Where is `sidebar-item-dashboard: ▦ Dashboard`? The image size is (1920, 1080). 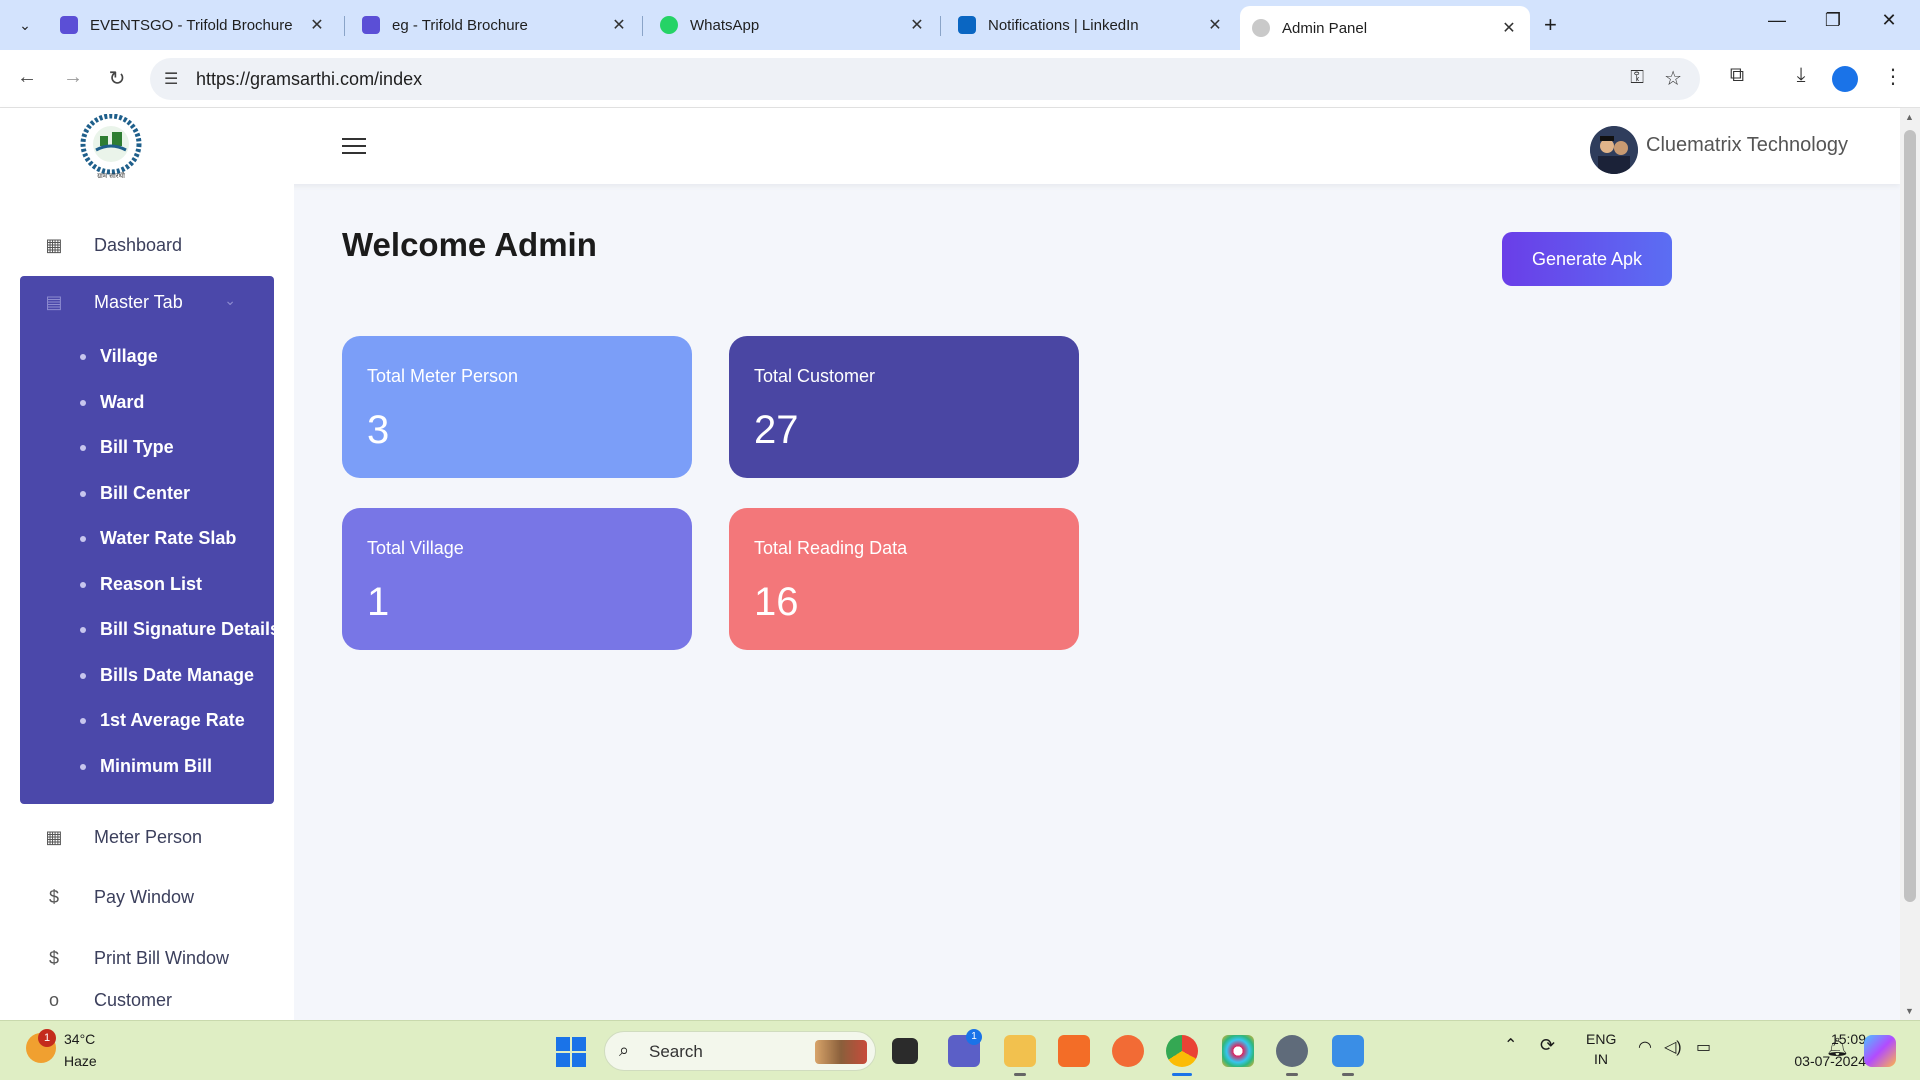 sidebar-item-dashboard: ▦ Dashboard is located at coordinates (147, 245).